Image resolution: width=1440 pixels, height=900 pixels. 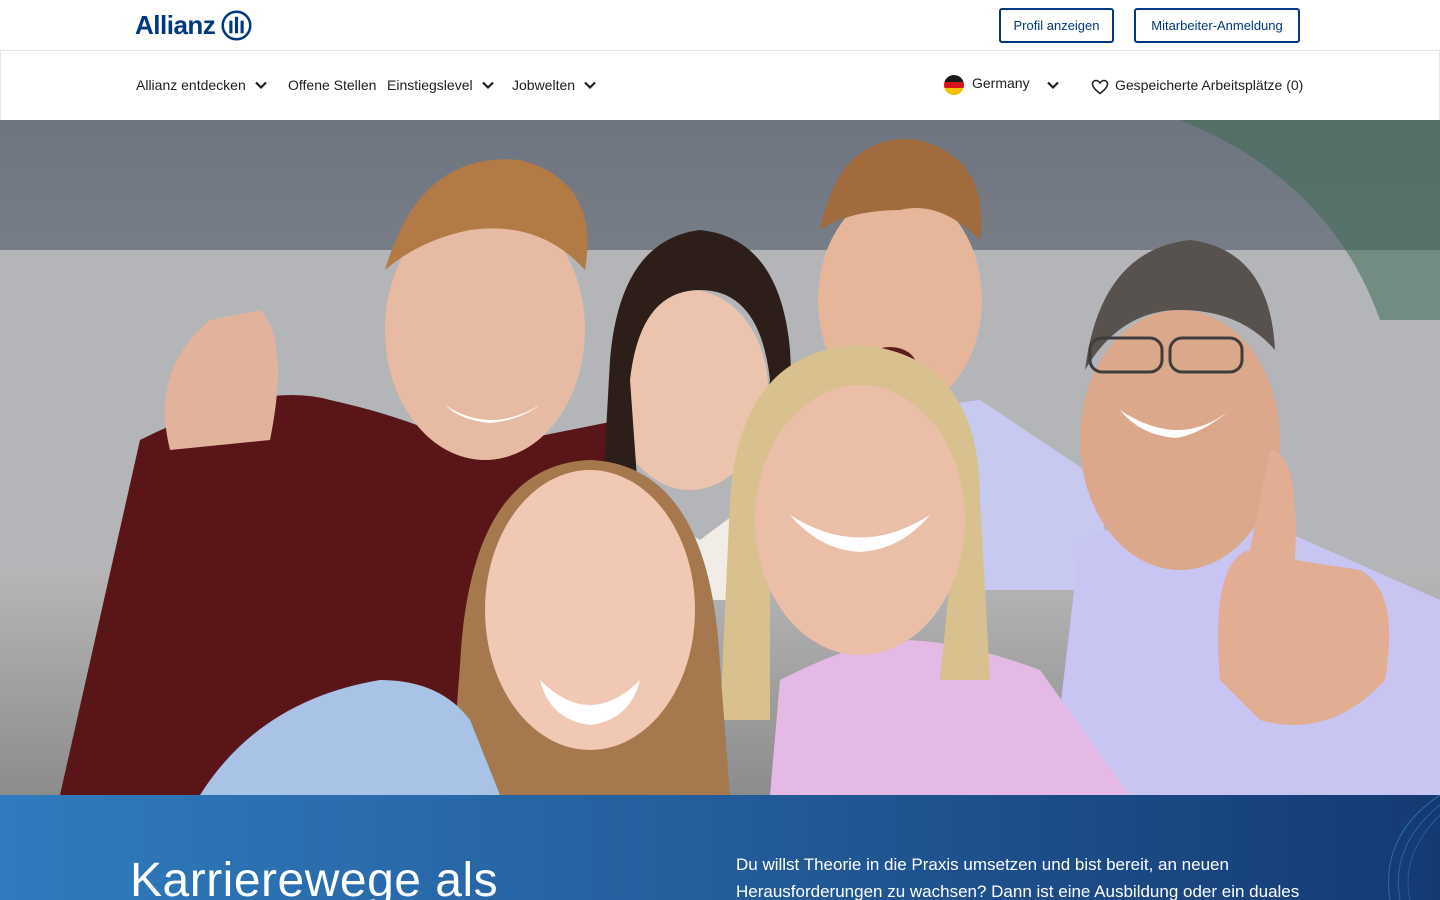 What do you see at coordinates (1209, 85) in the screenshot?
I see `saved-jobs-label: Gespeicherte Arbeitsplätze (0)` at bounding box center [1209, 85].